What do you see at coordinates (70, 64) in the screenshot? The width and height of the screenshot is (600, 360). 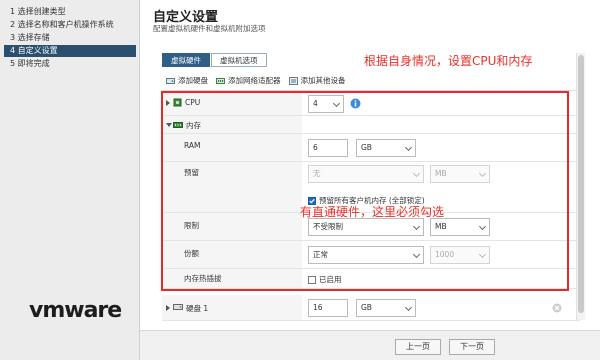 I see `wizard-step-5: 5 即将完成` at bounding box center [70, 64].